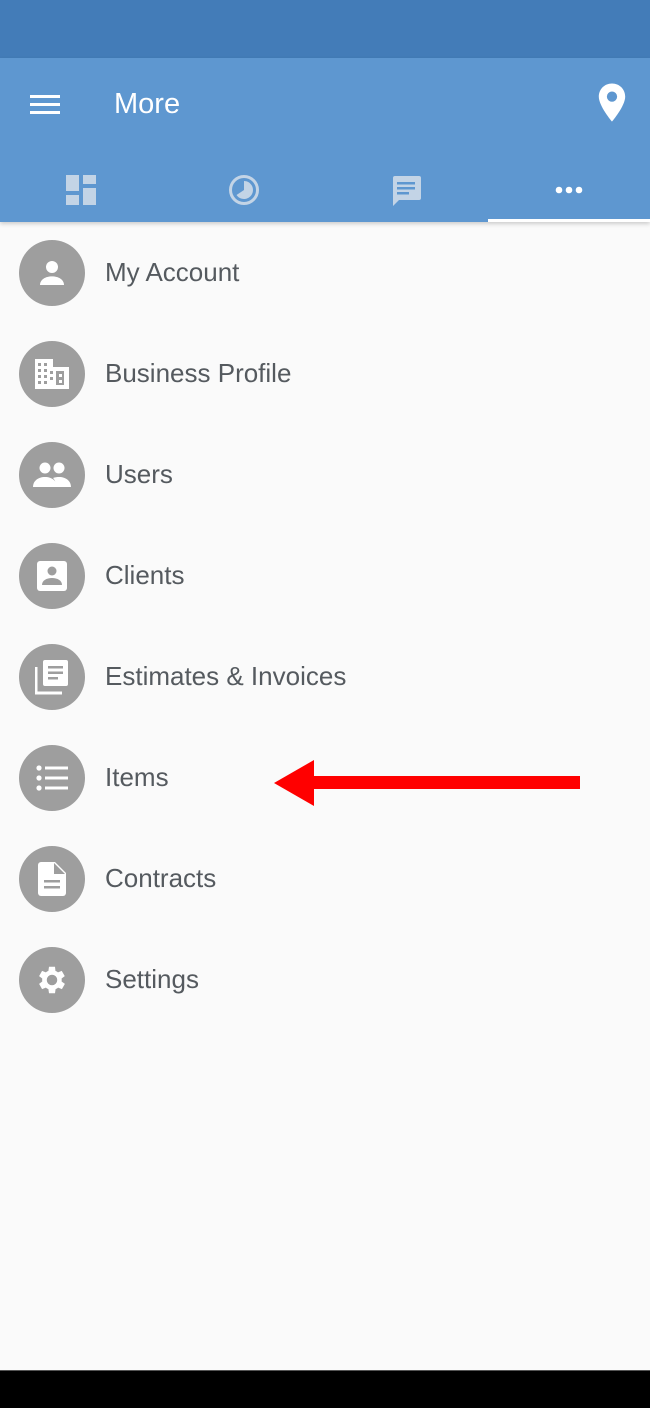 This screenshot has height=1408, width=650. I want to click on tab-messages, so click(406, 190).